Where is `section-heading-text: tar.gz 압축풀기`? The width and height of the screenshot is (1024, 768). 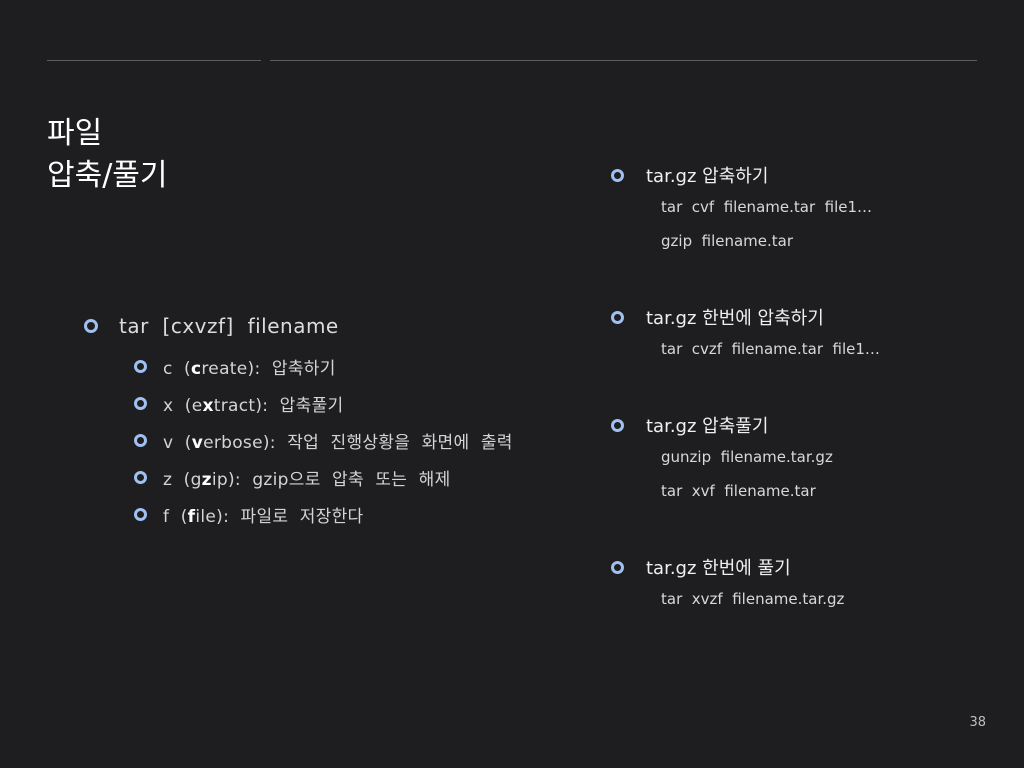
section-heading-text: tar.gz 압축풀기 is located at coordinates (707, 426).